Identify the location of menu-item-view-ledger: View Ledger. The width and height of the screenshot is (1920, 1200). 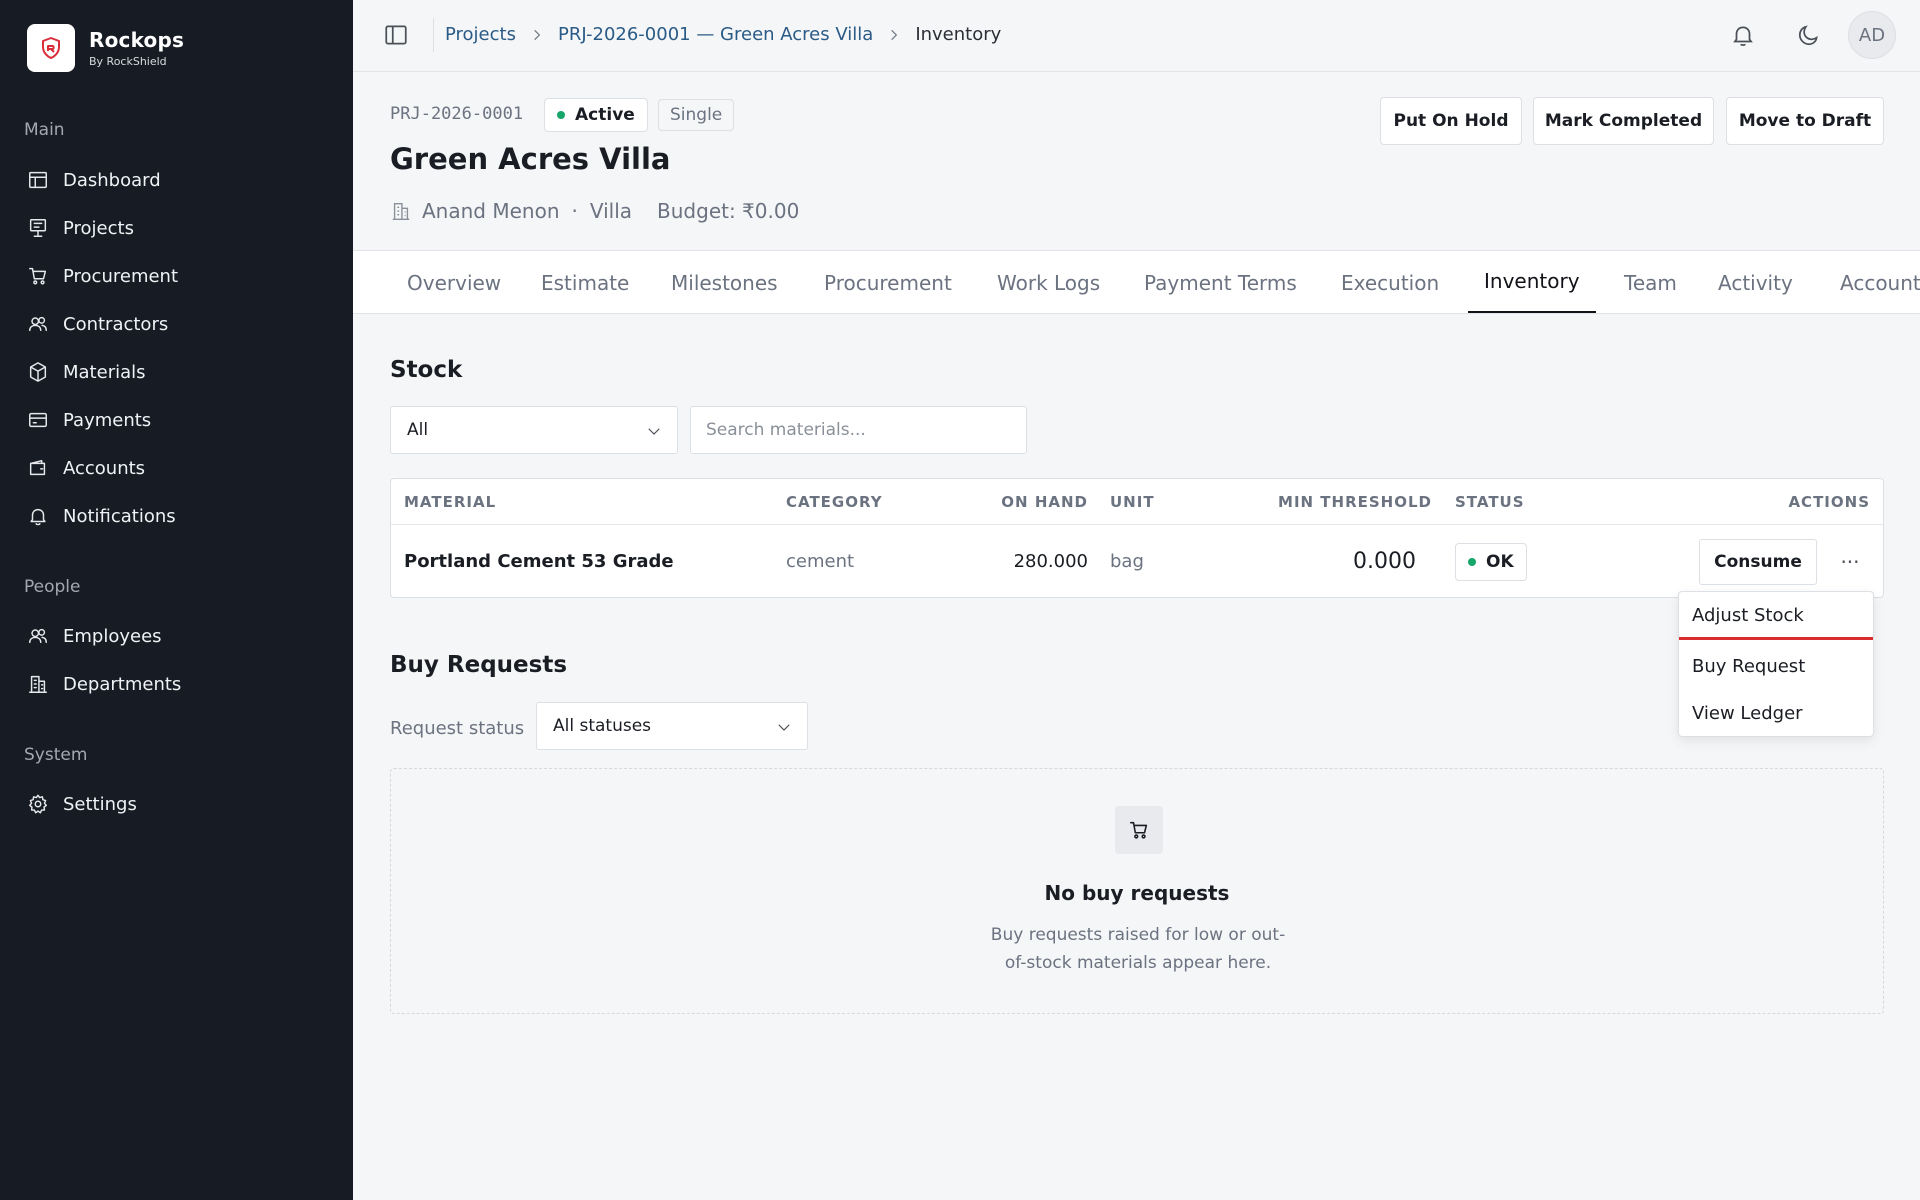
(1776, 713).